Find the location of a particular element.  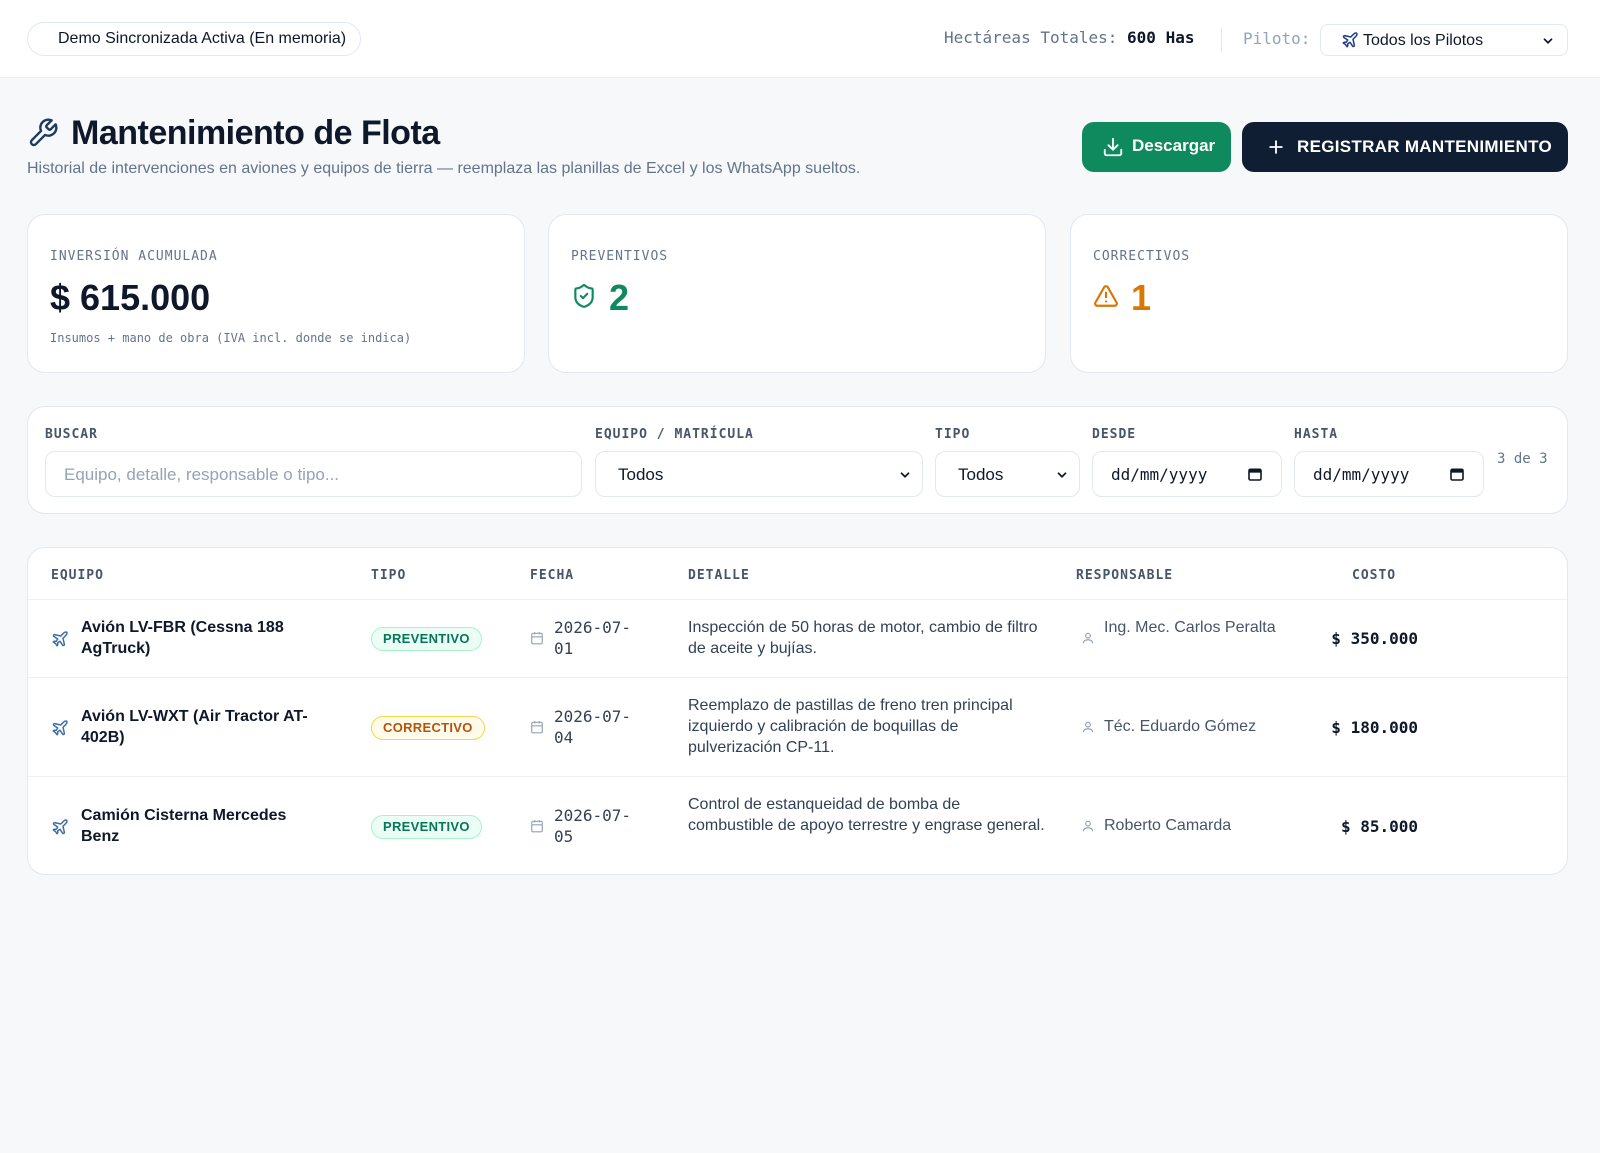

download-label: Descargar is located at coordinates (1174, 145).